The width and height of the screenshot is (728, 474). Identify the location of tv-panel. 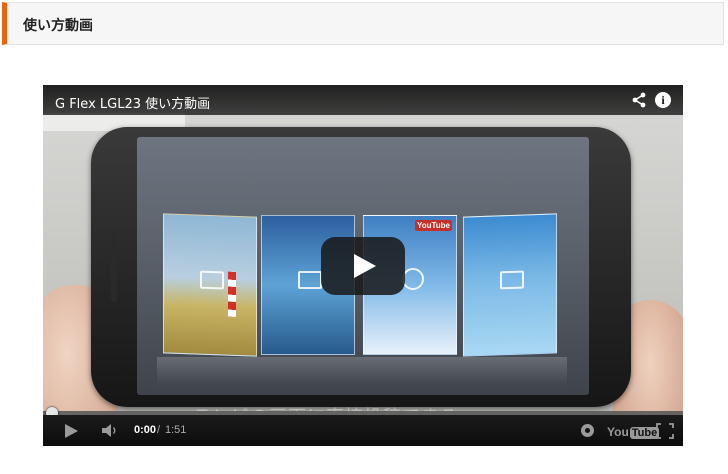
(510, 285).